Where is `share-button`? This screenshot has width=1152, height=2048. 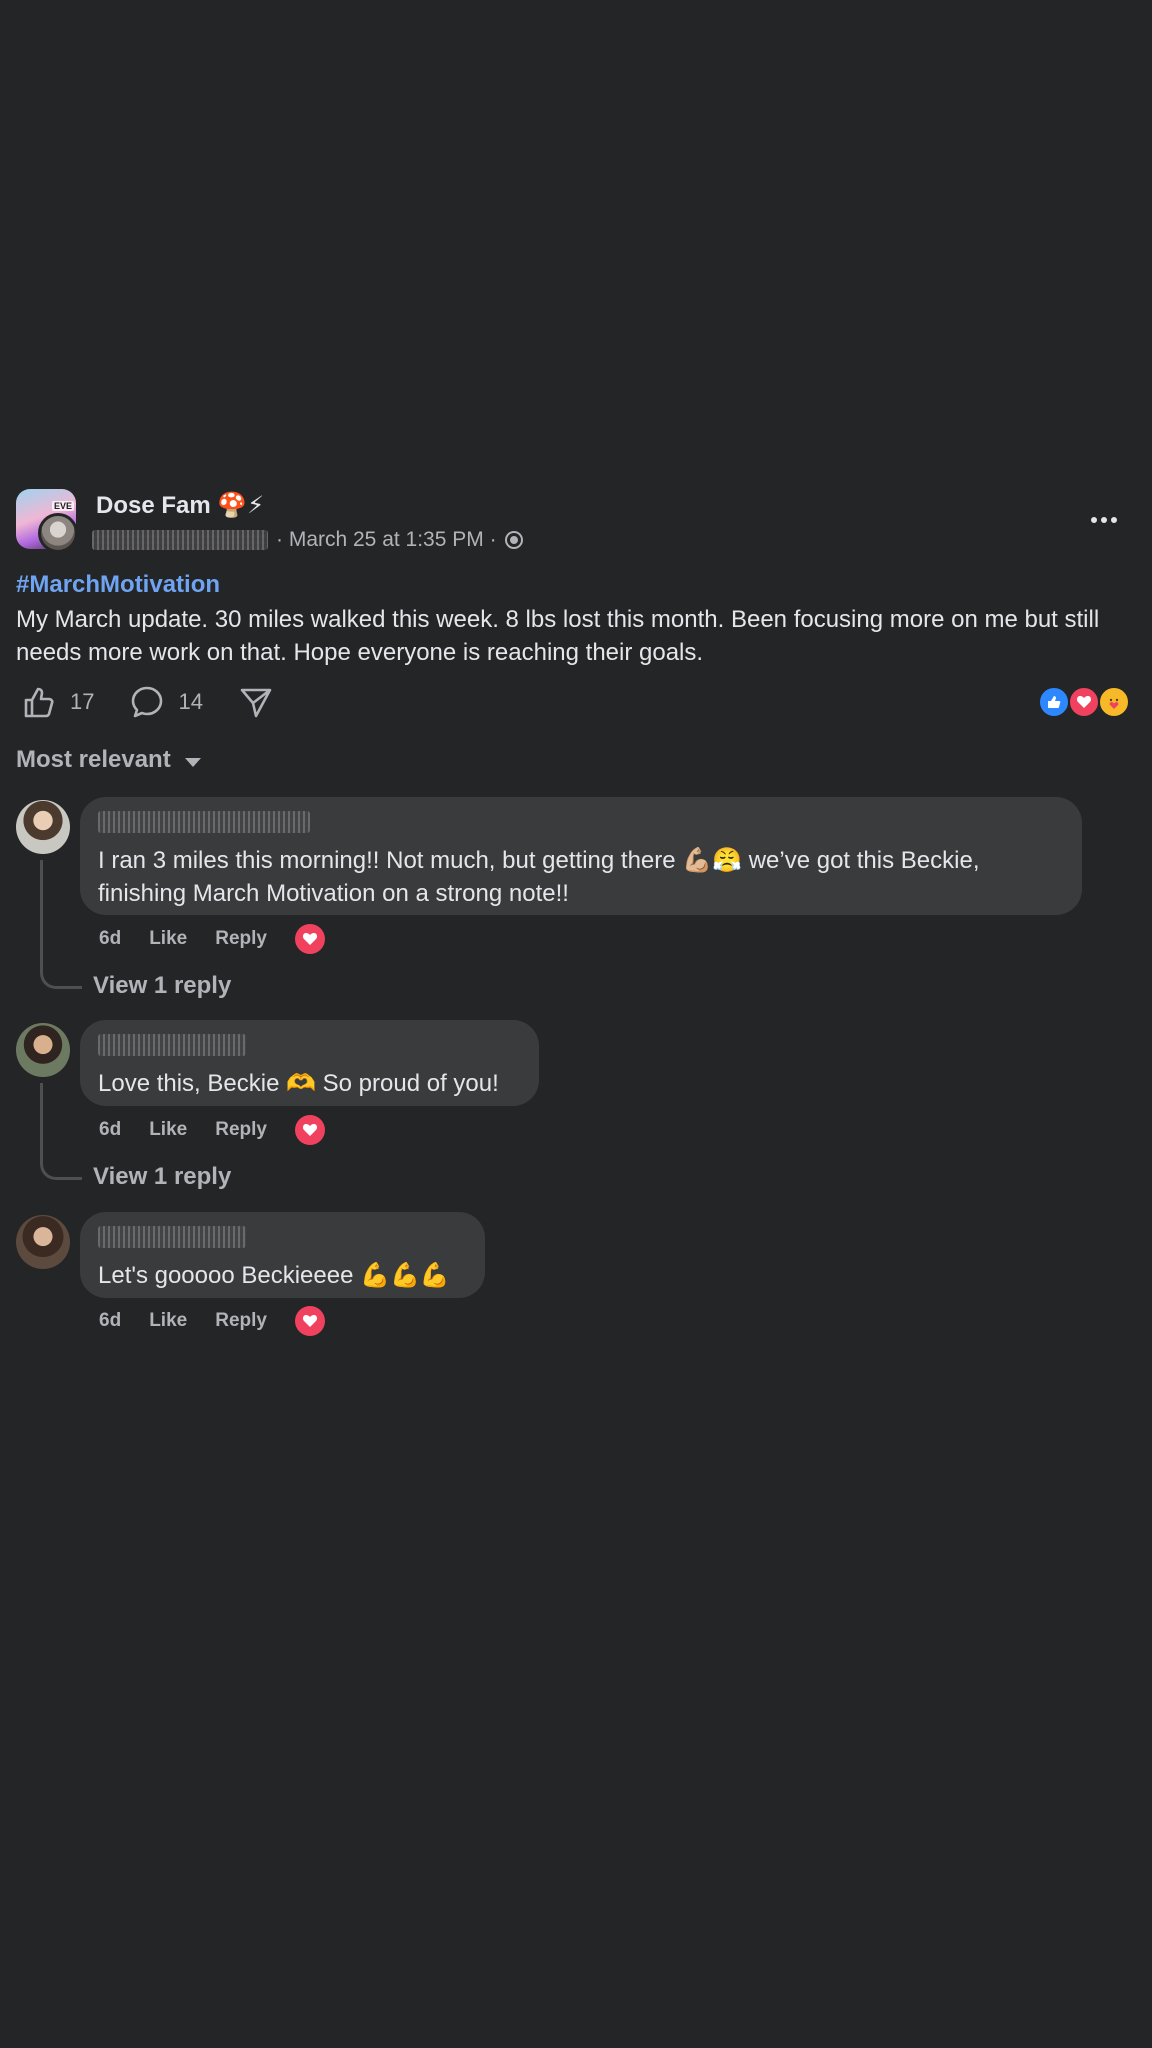
share-button is located at coordinates (256, 702).